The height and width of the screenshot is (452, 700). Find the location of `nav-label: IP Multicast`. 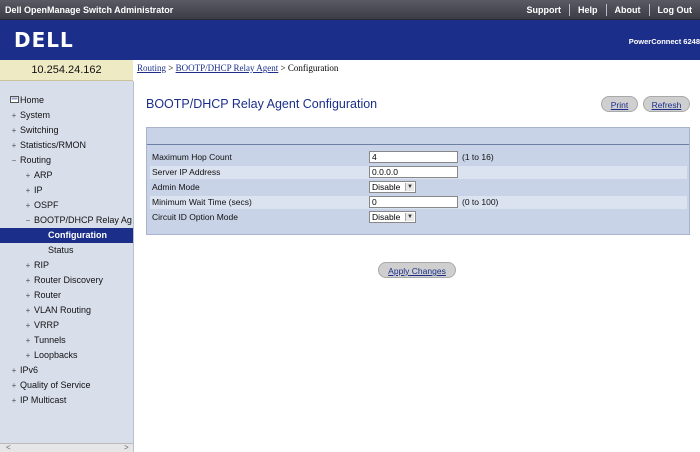

nav-label: IP Multicast is located at coordinates (43, 400).